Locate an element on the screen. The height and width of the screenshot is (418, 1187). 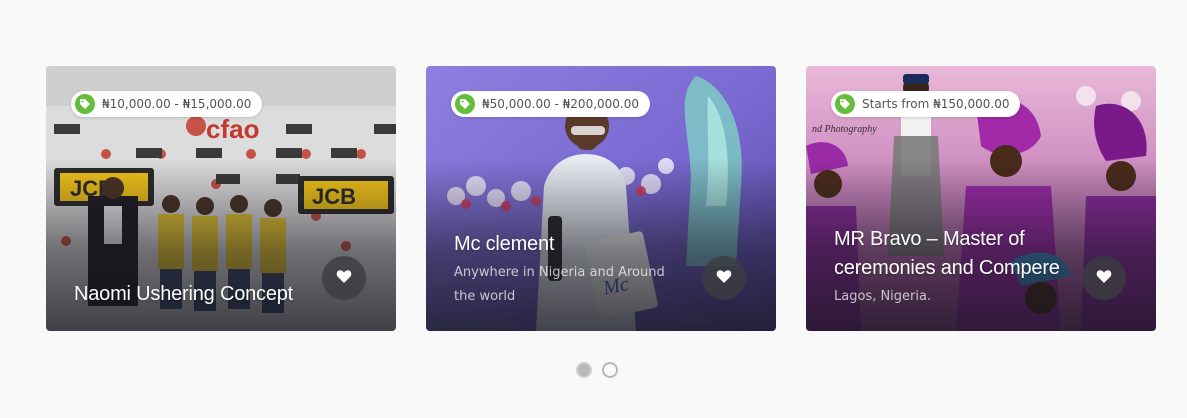
listing-title: Mc clement is located at coordinates (570, 244).